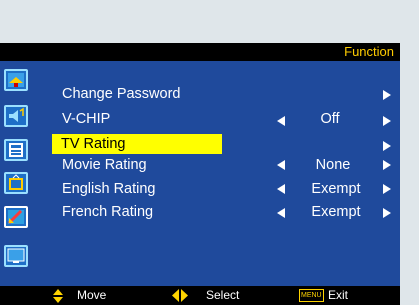  I want to click on french-rating-value: Exempt, so click(336, 212).